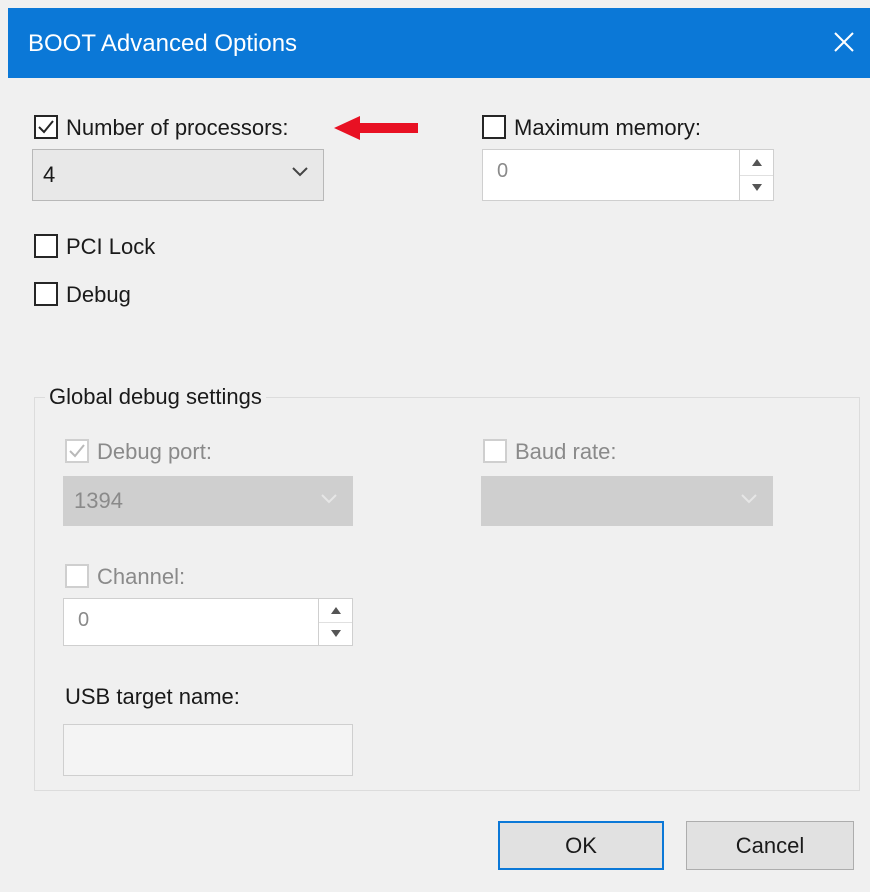 The width and height of the screenshot is (870, 892). What do you see at coordinates (208, 750) in the screenshot?
I see `usb-target-input` at bounding box center [208, 750].